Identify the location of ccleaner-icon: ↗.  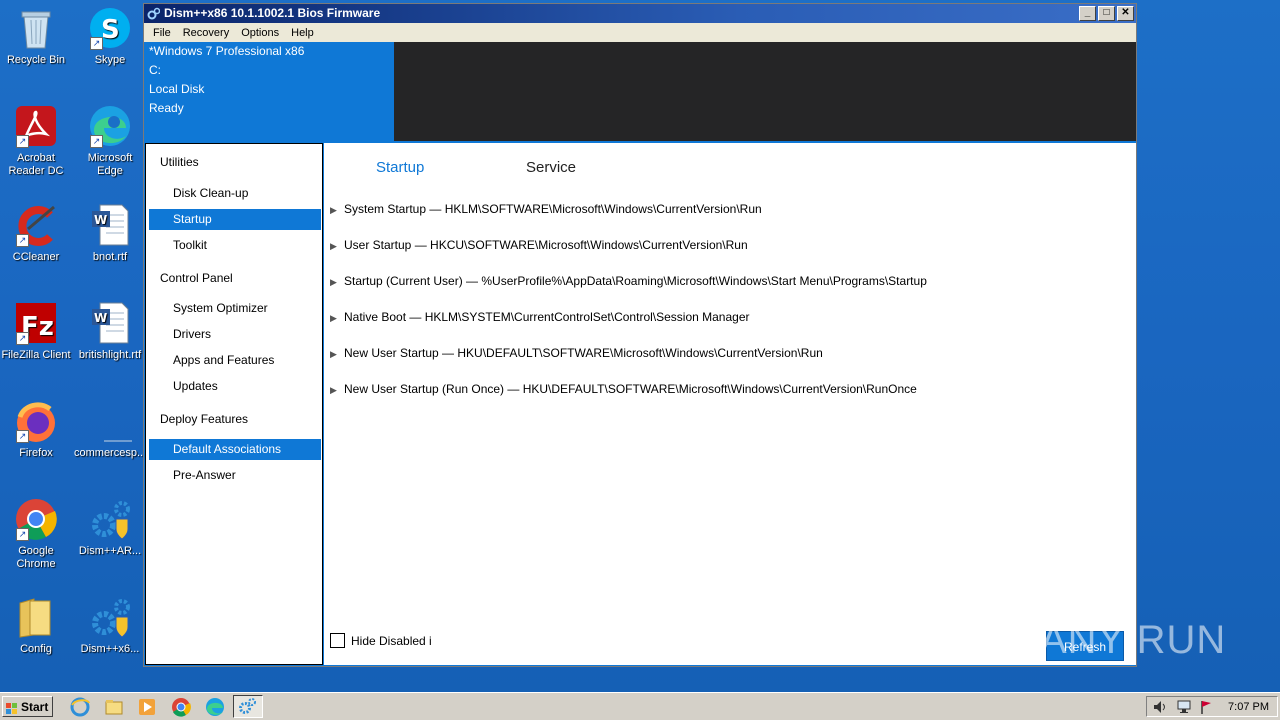
(36, 225).